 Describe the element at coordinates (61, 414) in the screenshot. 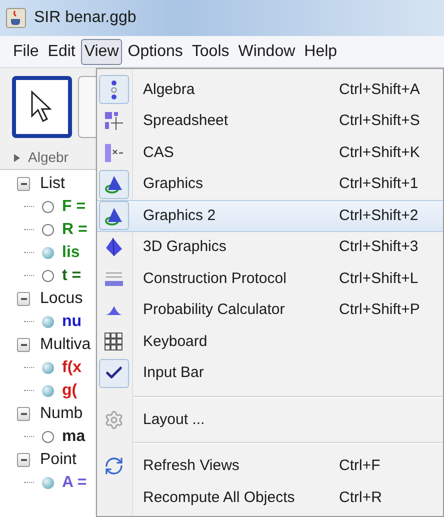

I see `group-label: Numb` at that location.